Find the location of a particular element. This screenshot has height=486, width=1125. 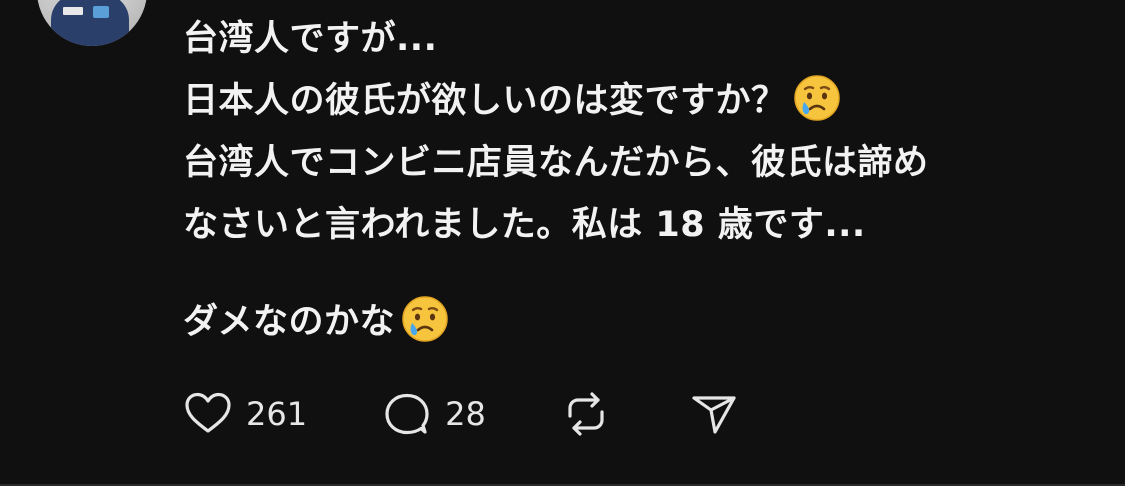

send-icon is located at coordinates (714, 415).